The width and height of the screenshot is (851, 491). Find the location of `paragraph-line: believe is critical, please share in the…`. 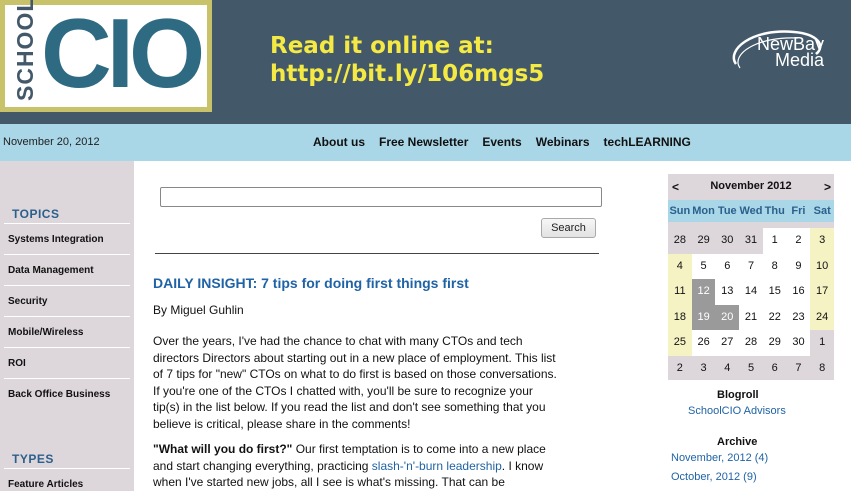

paragraph-line: believe is critical, please share in the… is located at coordinates (282, 423).